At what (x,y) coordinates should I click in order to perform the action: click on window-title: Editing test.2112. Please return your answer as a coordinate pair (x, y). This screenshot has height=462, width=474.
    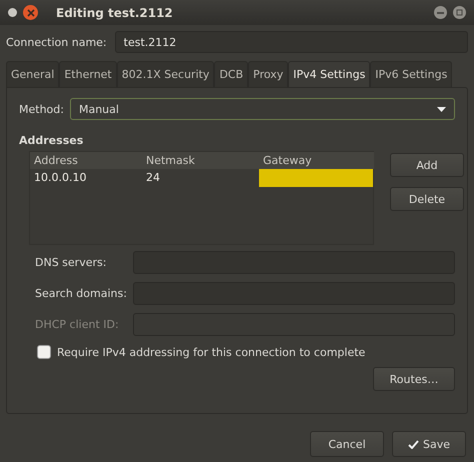
    Looking at the image, I should click on (115, 13).